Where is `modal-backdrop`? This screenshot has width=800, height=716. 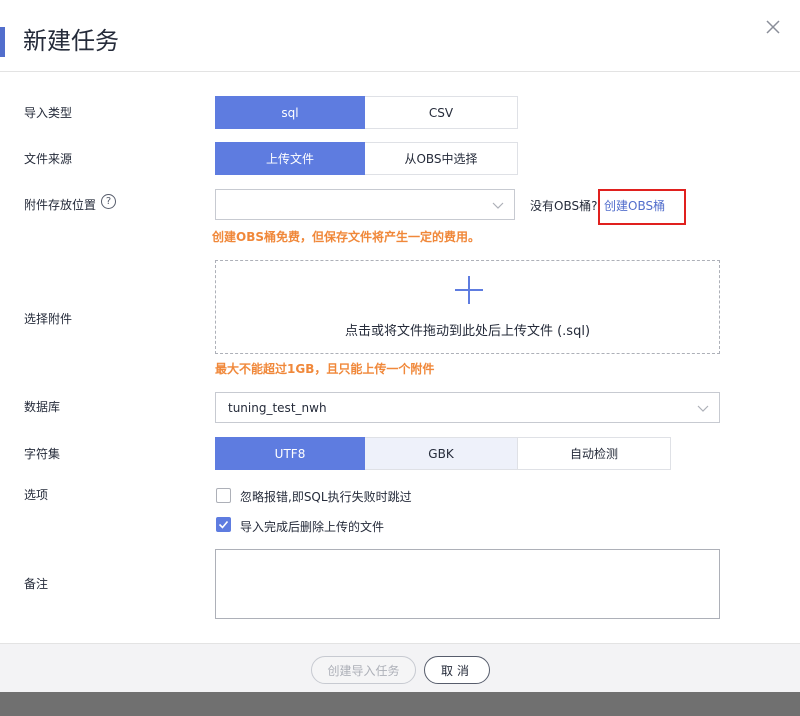
modal-backdrop is located at coordinates (400, 704).